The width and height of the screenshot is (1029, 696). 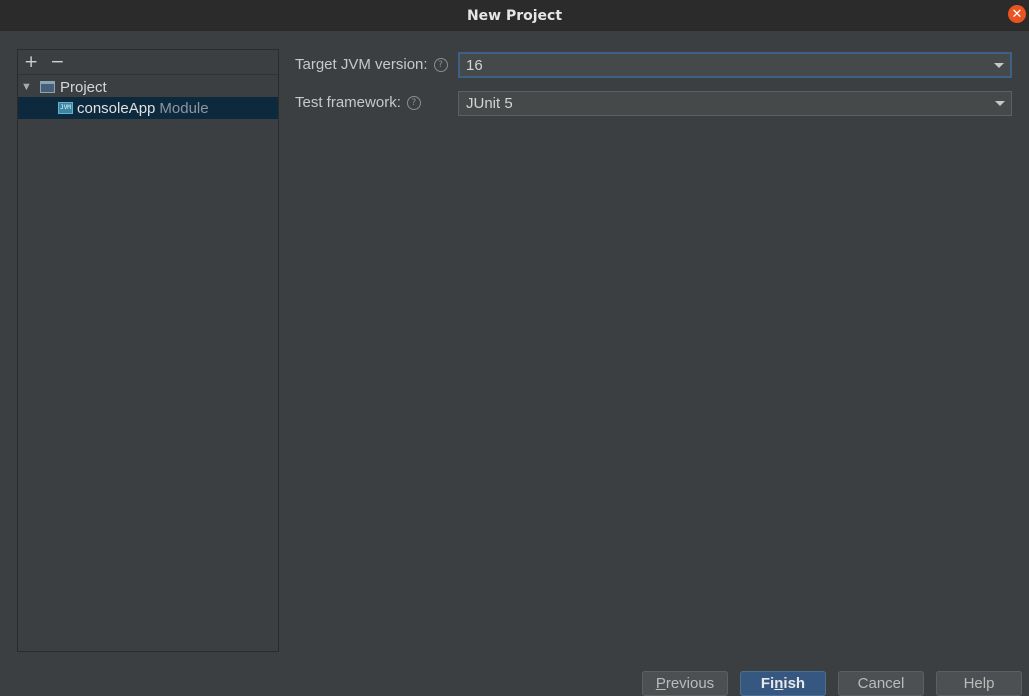 I want to click on cancel-button-label: Cancel, so click(x=881, y=683).